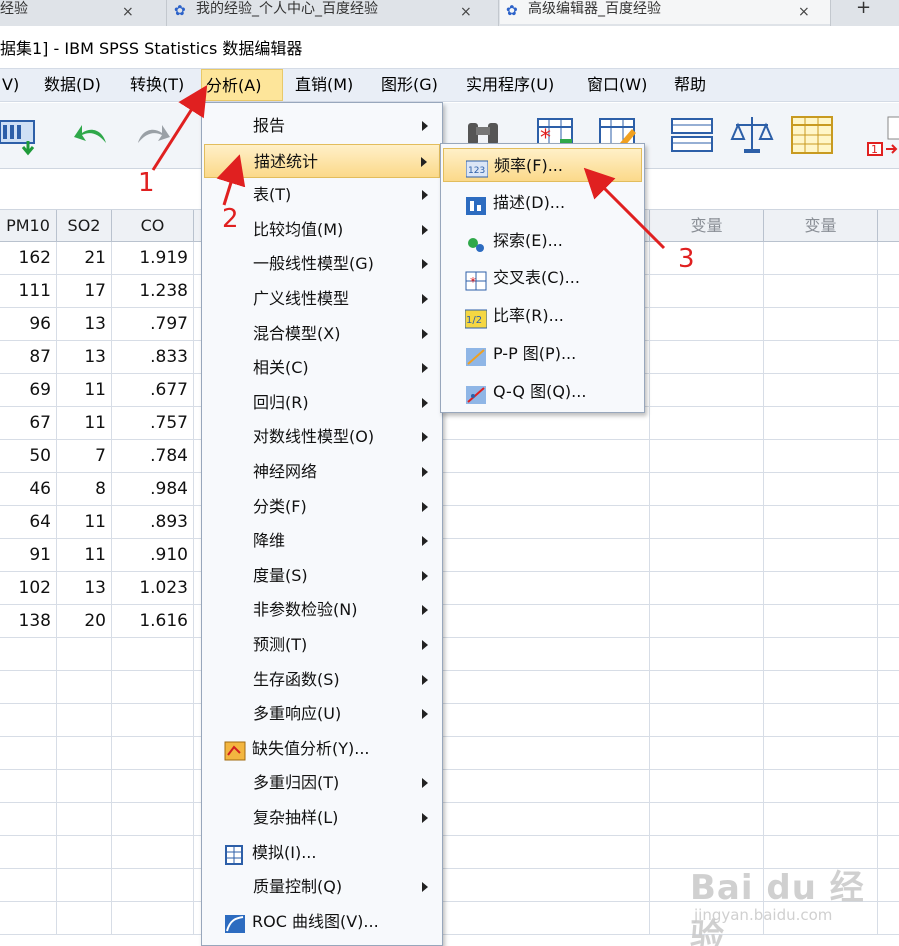 Image resolution: width=899 pixels, height=946 pixels. What do you see at coordinates (812, 135) in the screenshot?
I see `select-cases-icon` at bounding box center [812, 135].